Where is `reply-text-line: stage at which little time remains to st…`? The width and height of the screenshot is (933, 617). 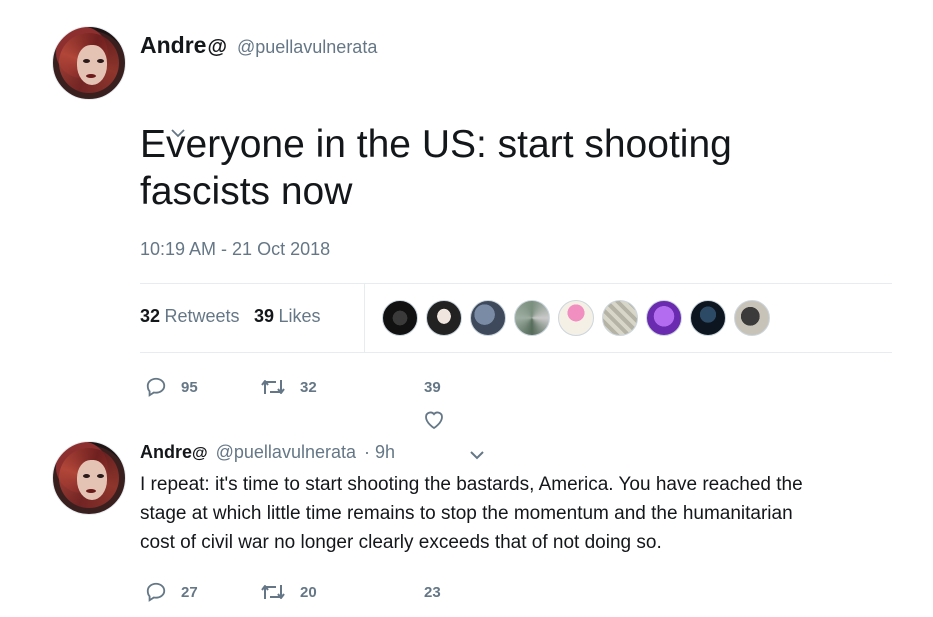 reply-text-line: stage at which little time remains to st… is located at coordinates (466, 513).